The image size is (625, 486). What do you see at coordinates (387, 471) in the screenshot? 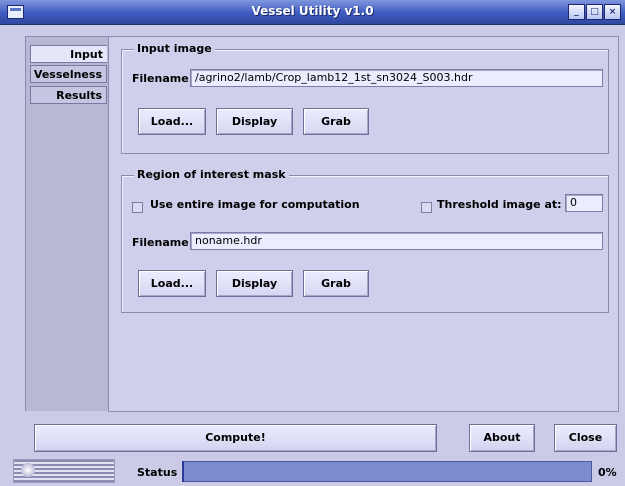
I see `progress-bar` at bounding box center [387, 471].